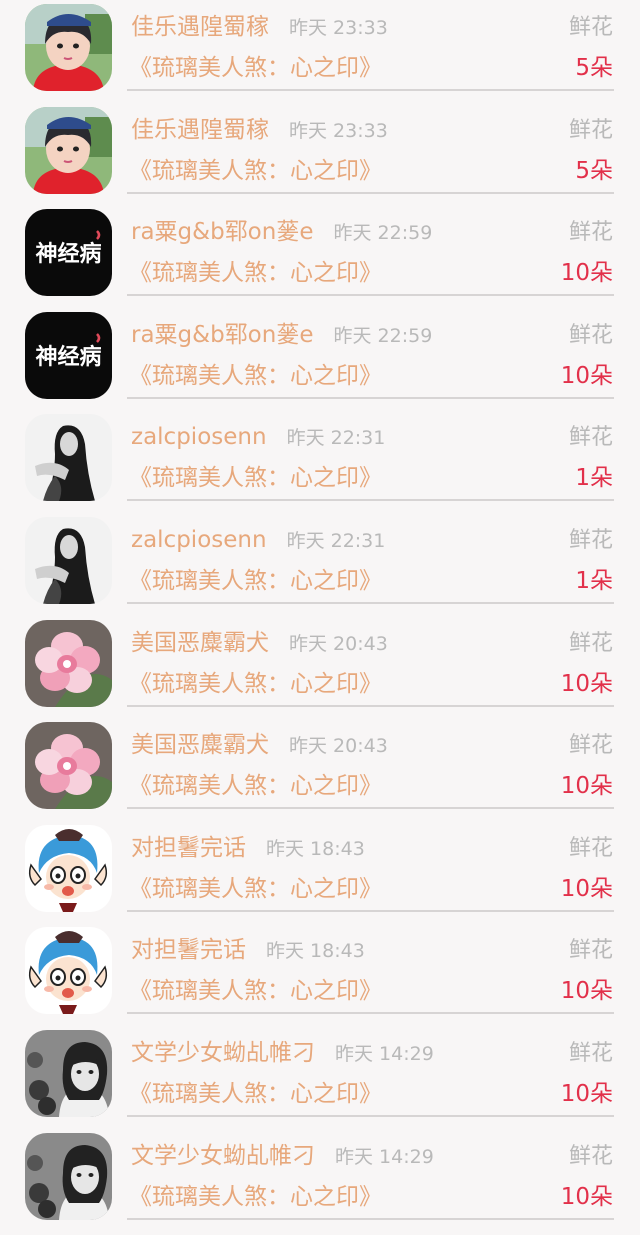 The image size is (640, 1235). I want to click on gift-record-row: 美国恶麋霸犬 昨天 20:43 鲜花《琉璃美人煞：心之印》 10朵, so click(320, 670).